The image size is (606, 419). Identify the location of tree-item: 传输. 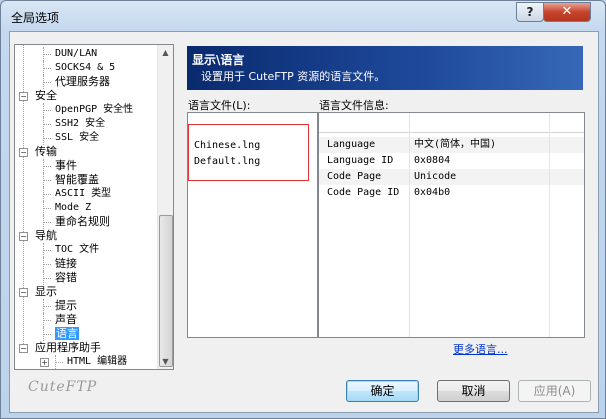
(46, 152).